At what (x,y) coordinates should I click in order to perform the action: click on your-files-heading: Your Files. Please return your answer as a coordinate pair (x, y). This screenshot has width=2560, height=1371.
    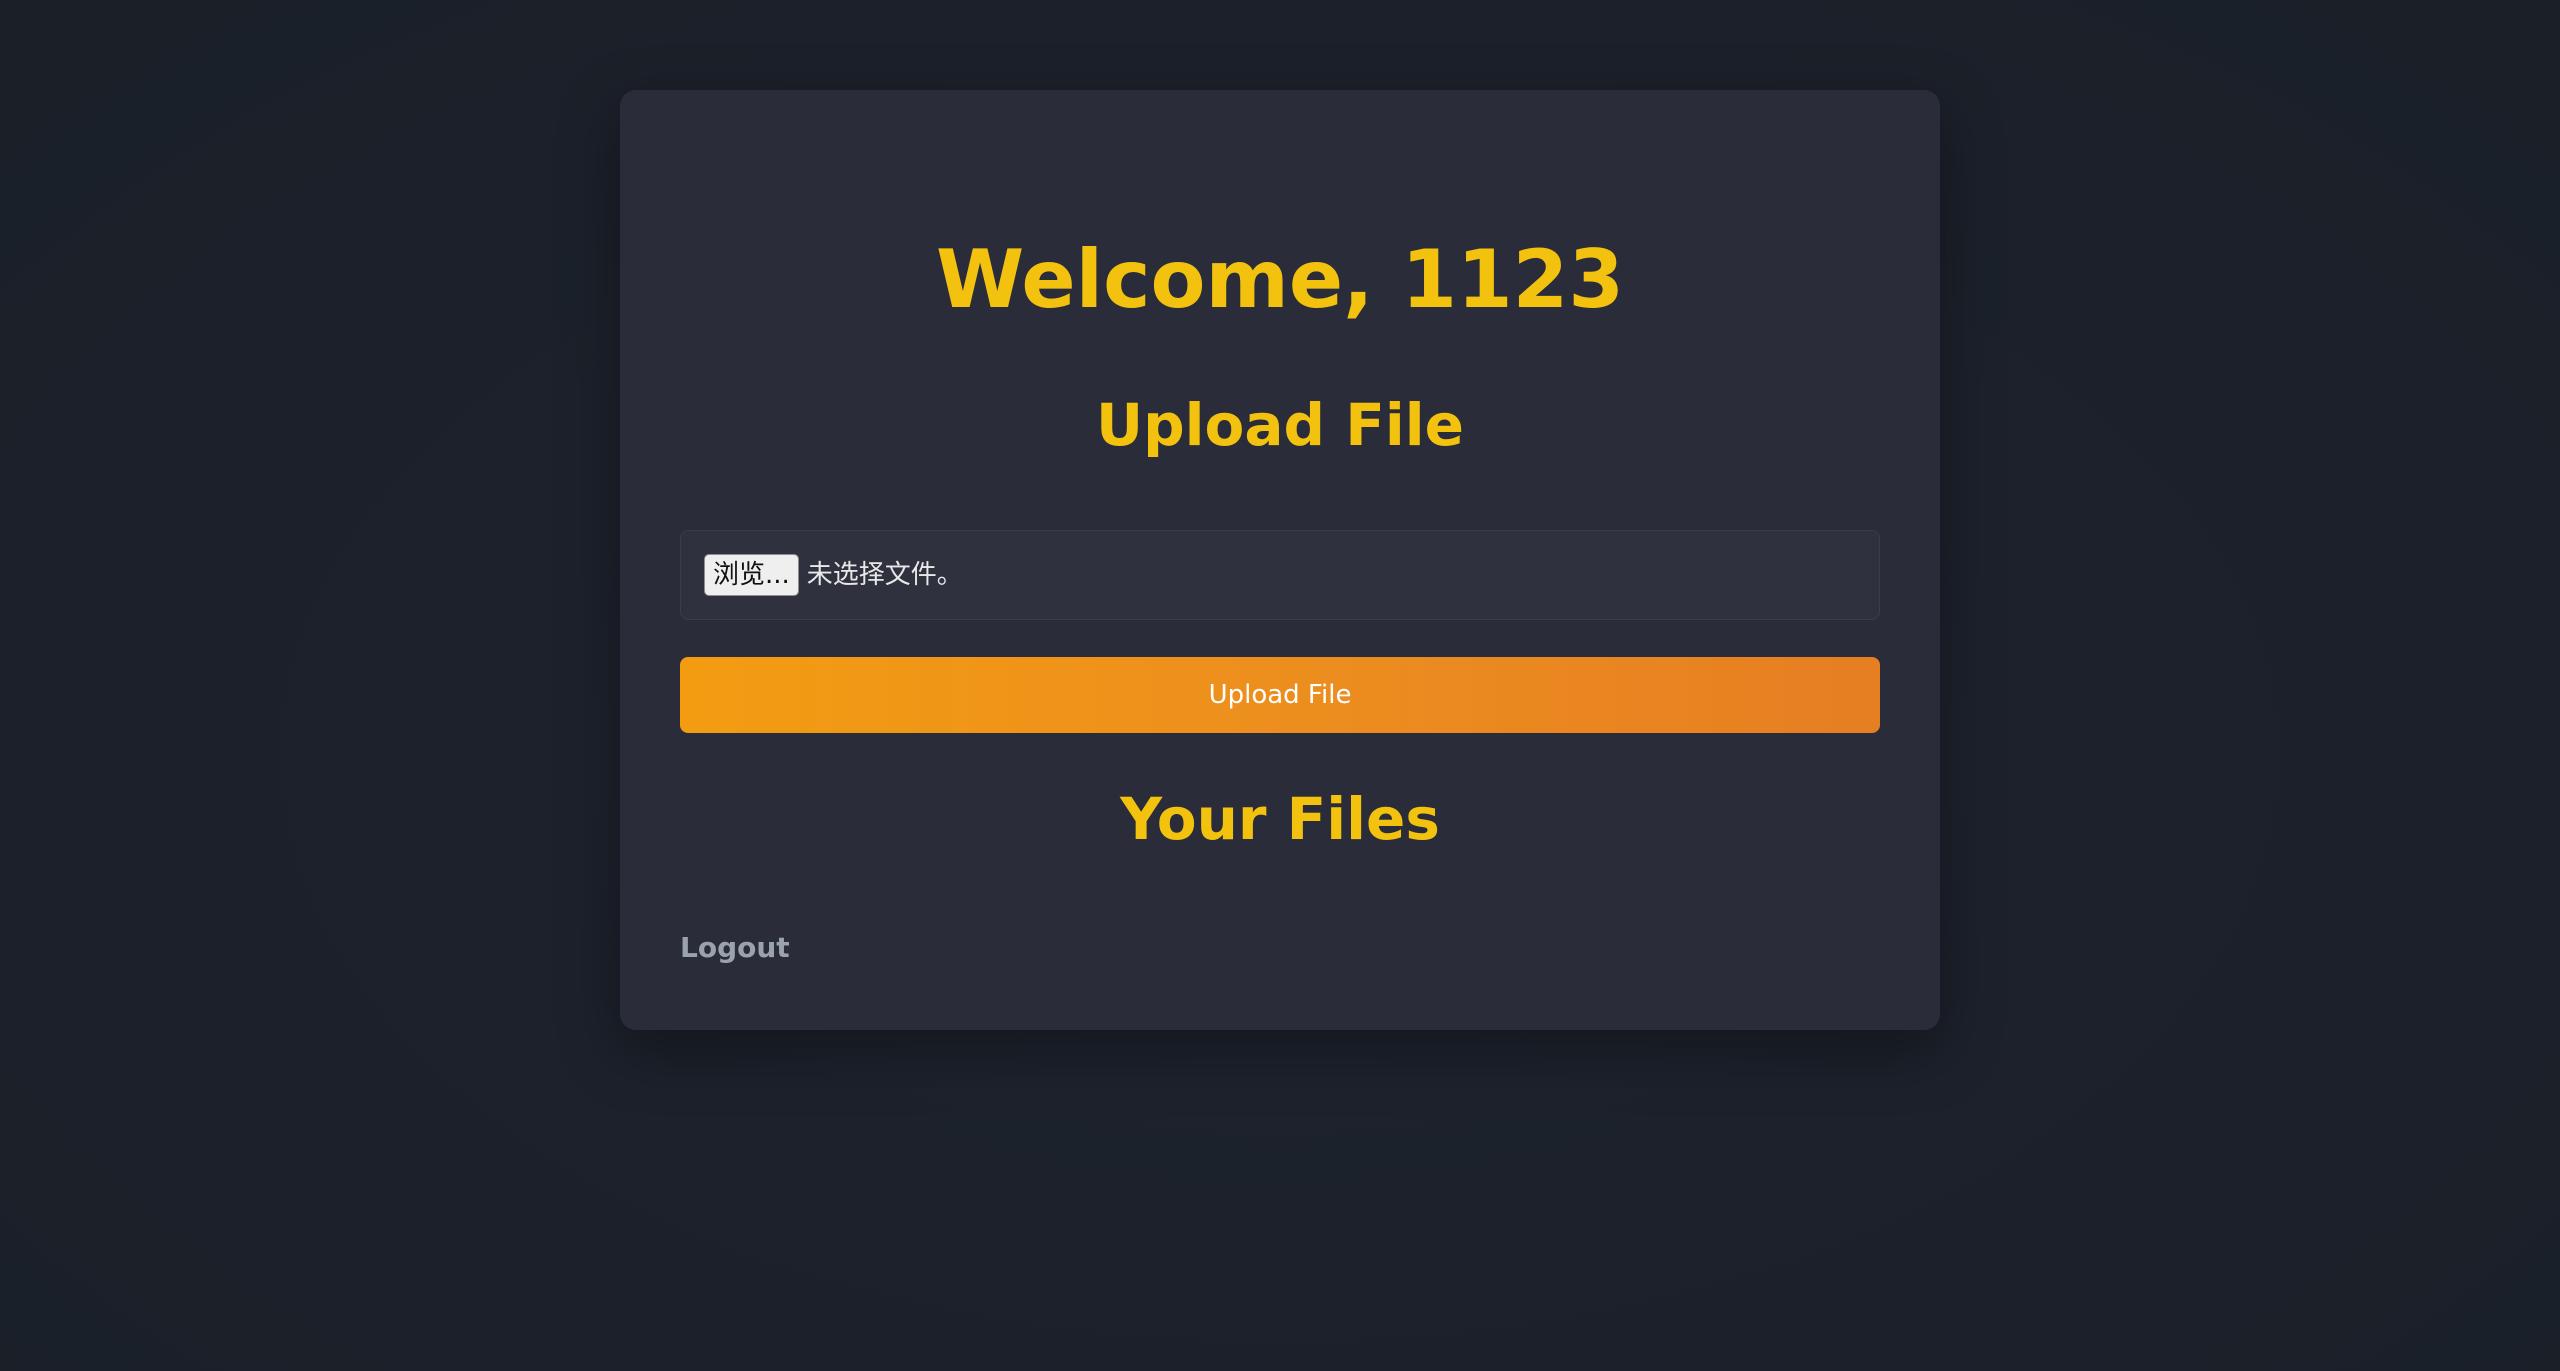
    Looking at the image, I should click on (1280, 819).